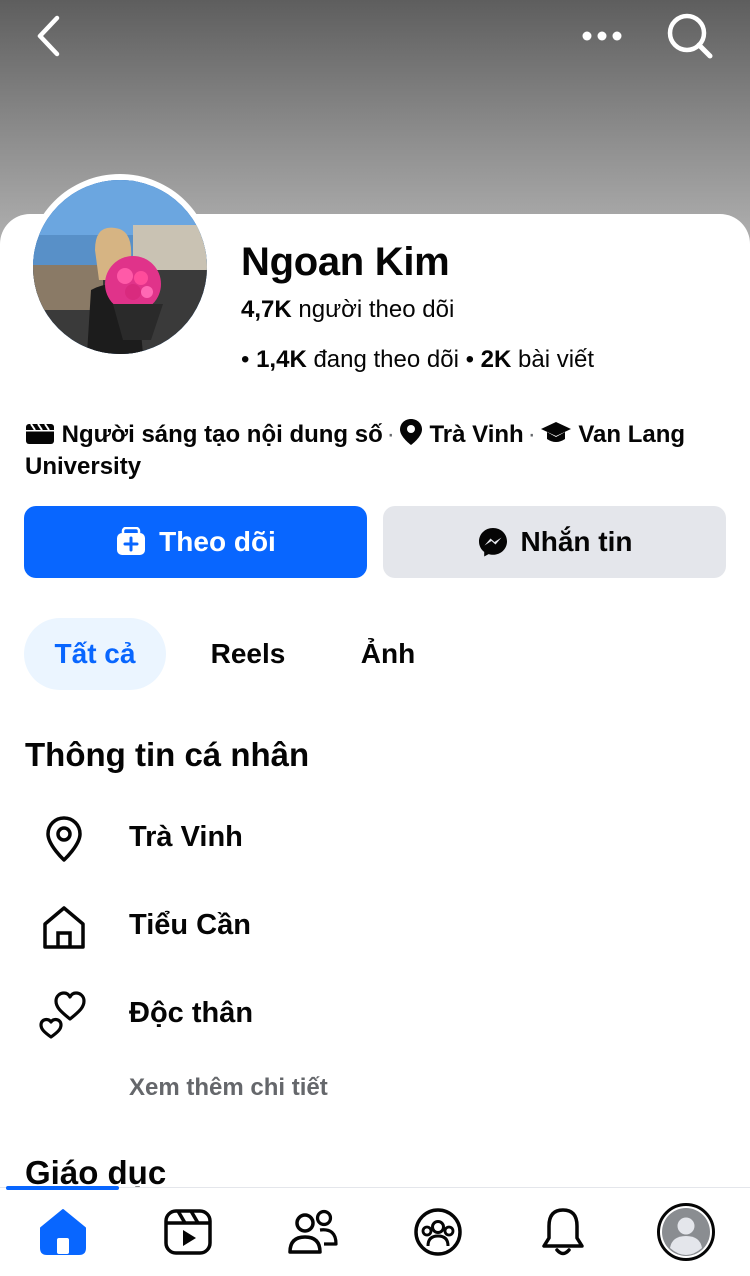 The height and width of the screenshot is (1276, 750). I want to click on back-button, so click(48, 36).